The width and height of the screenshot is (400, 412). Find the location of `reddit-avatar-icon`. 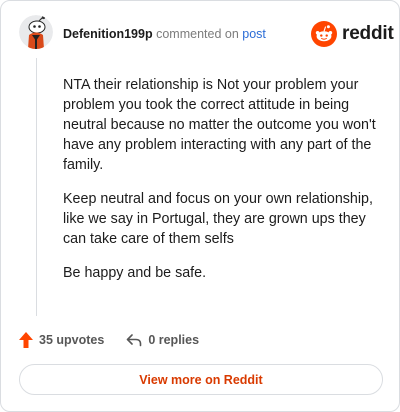

reddit-avatar-icon is located at coordinates (36, 32).